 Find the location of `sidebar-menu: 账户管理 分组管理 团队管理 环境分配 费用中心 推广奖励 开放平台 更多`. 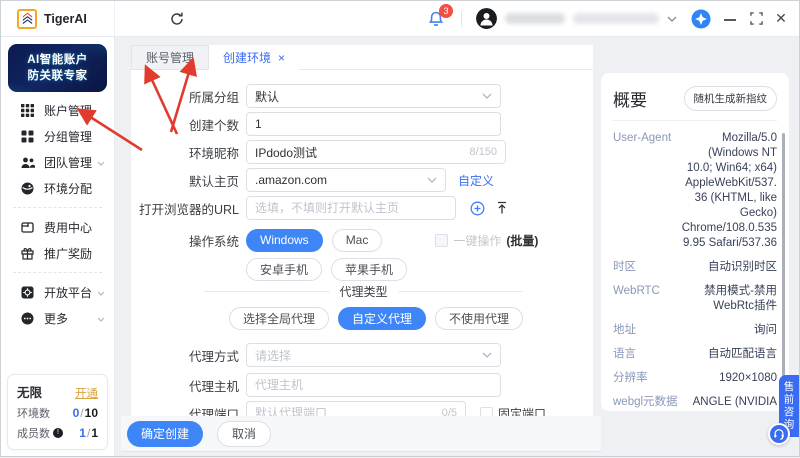

sidebar-menu: 账户管理 分组管理 团队管理 环境分配 费用中心 推广奖励 开放平台 更多 is located at coordinates (57, 214).